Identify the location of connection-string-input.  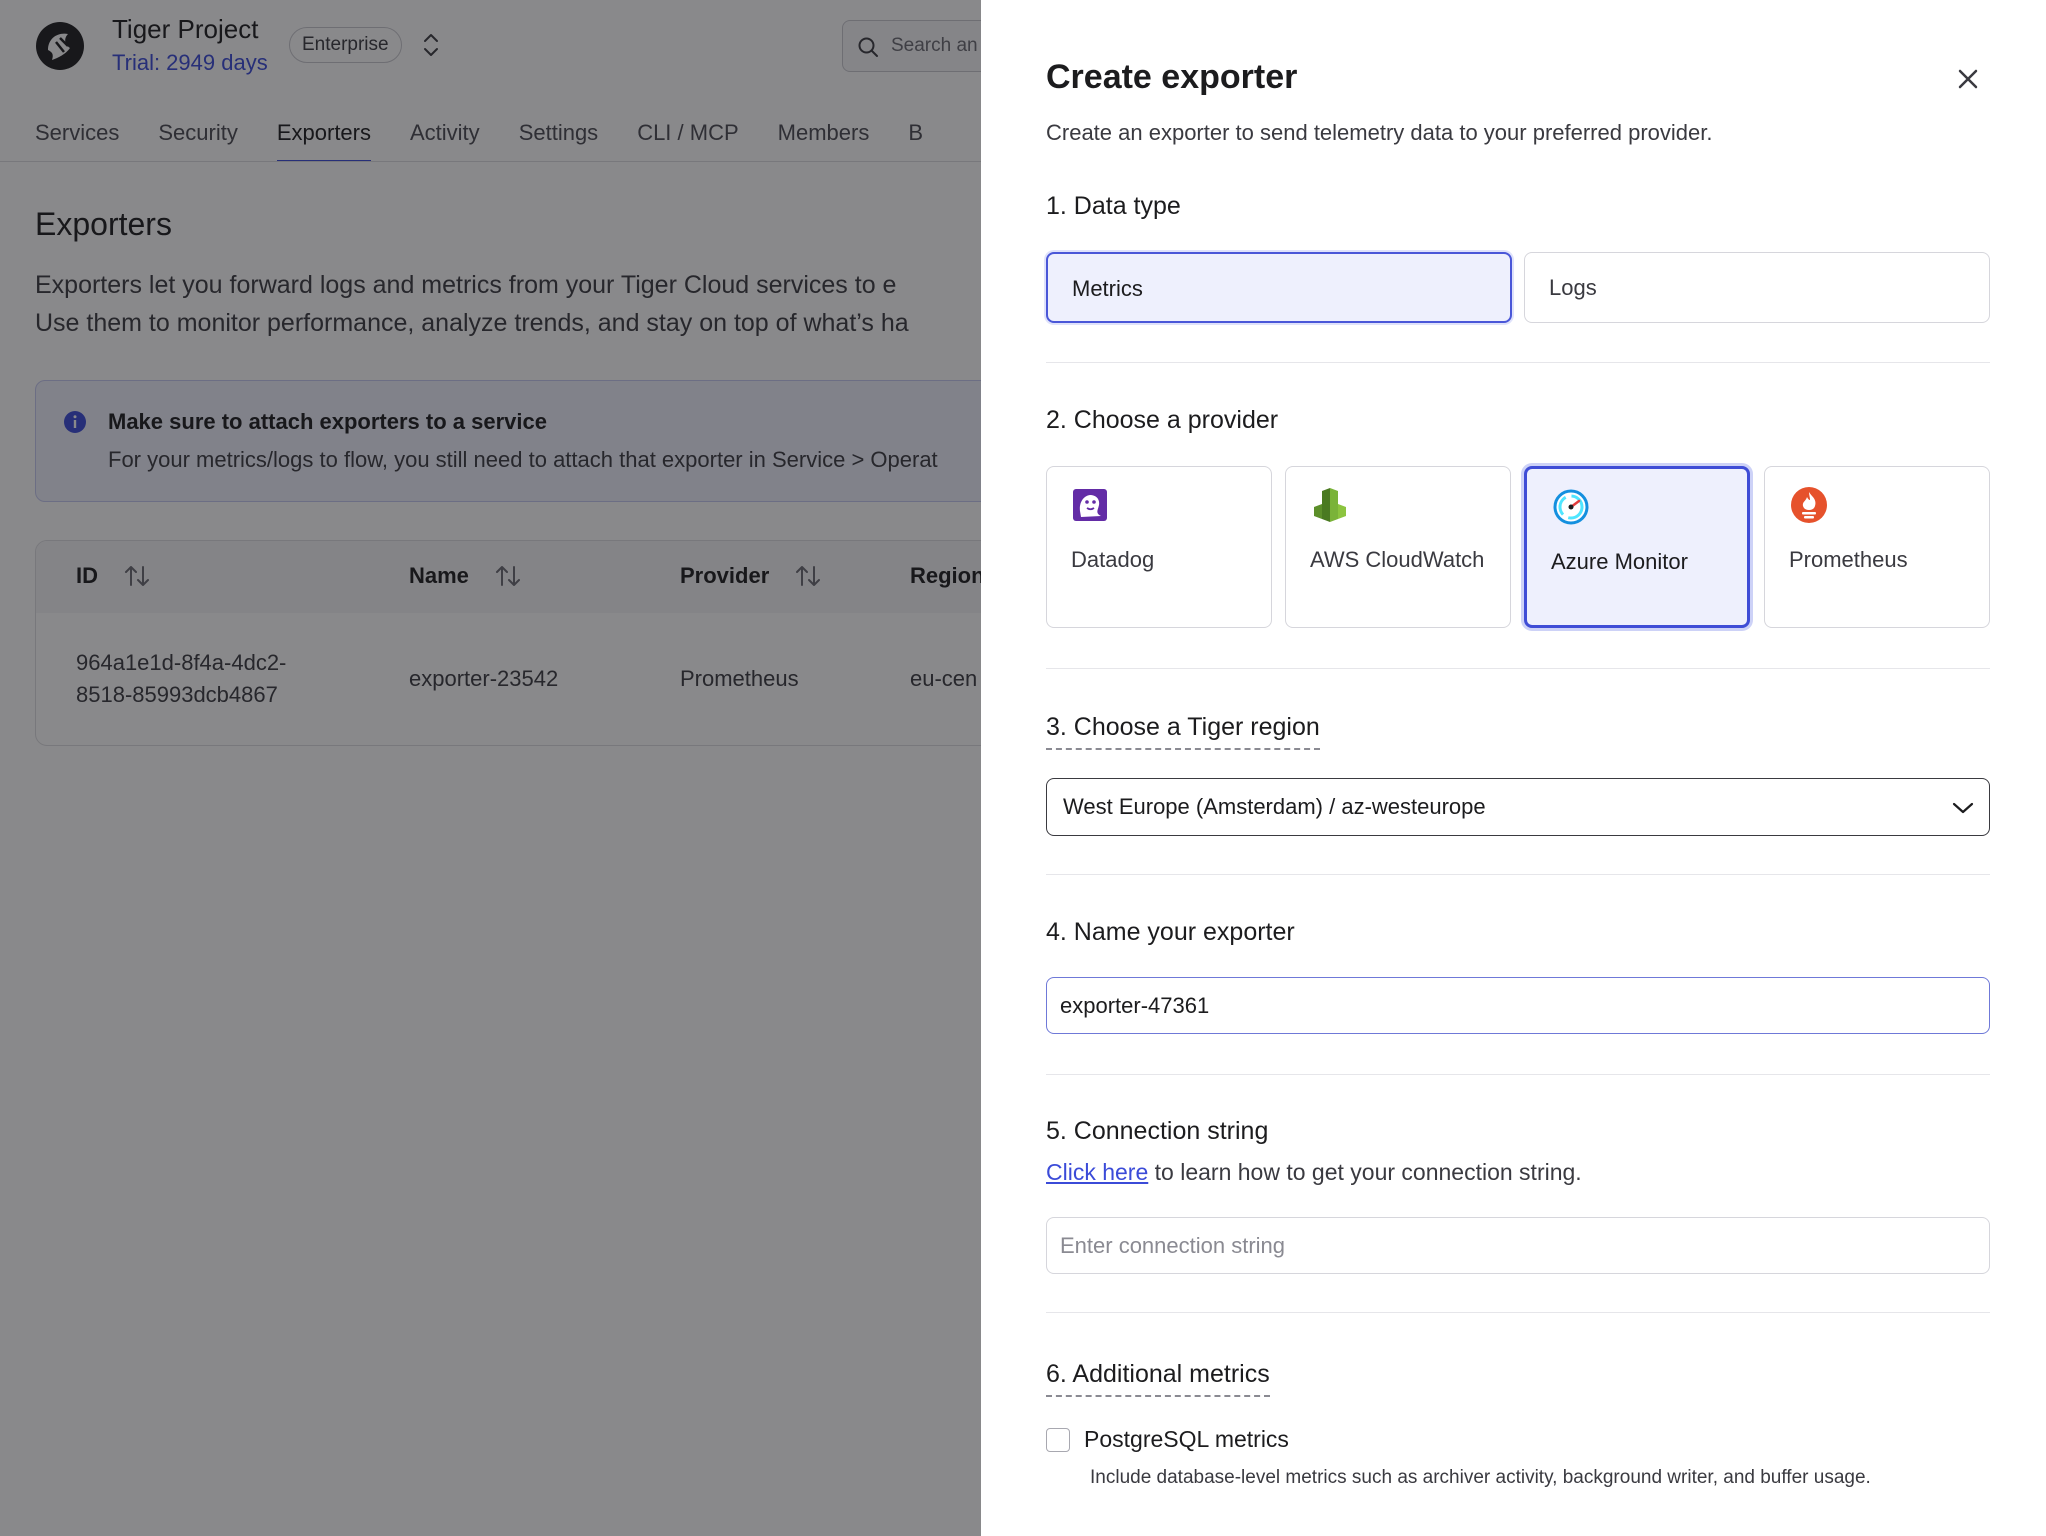
(1518, 1245).